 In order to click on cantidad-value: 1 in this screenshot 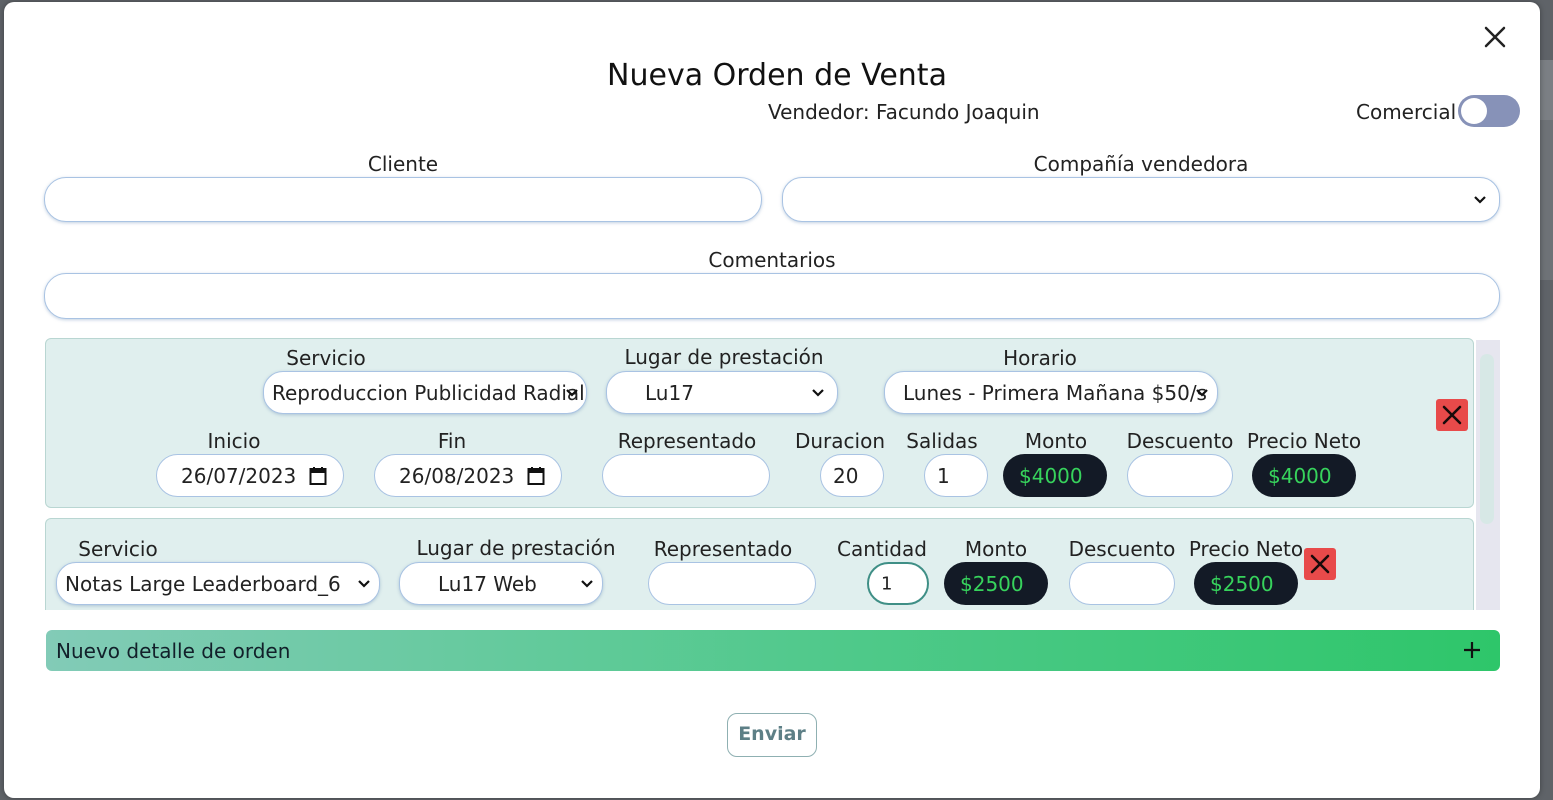, I will do `click(887, 583)`.